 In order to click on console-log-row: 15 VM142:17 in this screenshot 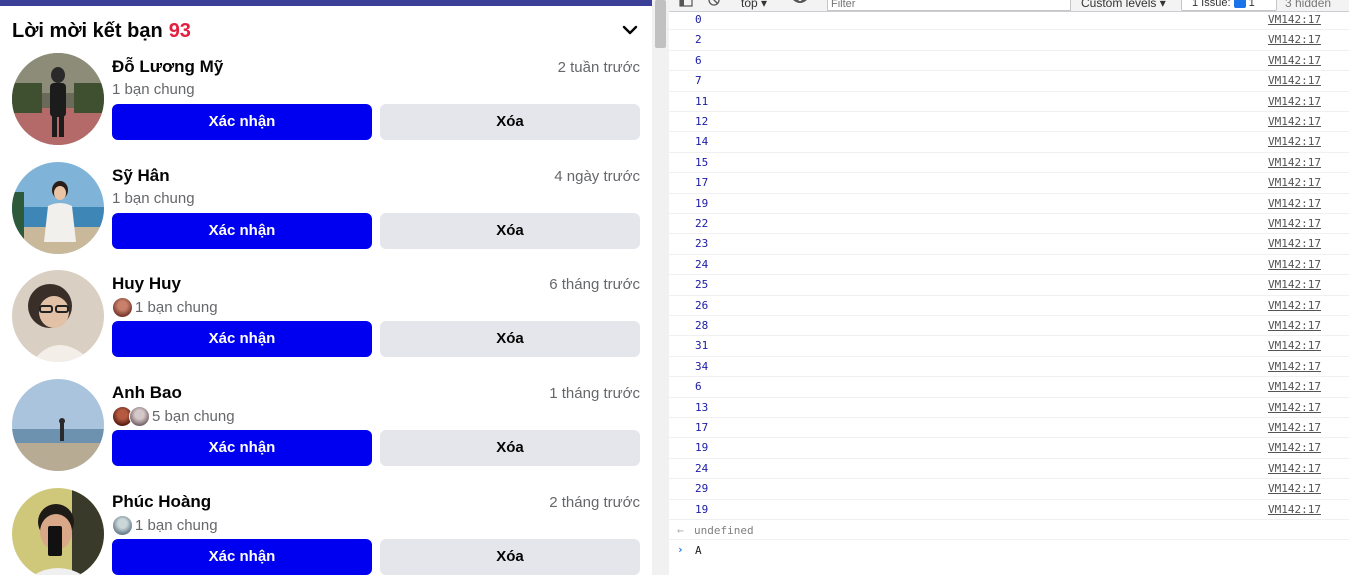, I will do `click(1009, 163)`.